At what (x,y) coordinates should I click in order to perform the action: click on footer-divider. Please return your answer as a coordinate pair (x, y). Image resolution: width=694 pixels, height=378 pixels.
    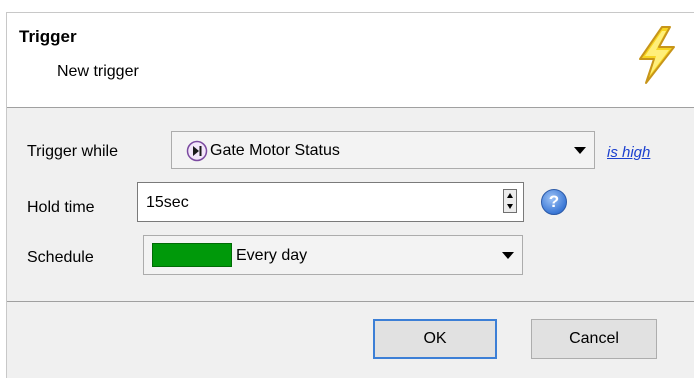
    Looking at the image, I should click on (350, 301).